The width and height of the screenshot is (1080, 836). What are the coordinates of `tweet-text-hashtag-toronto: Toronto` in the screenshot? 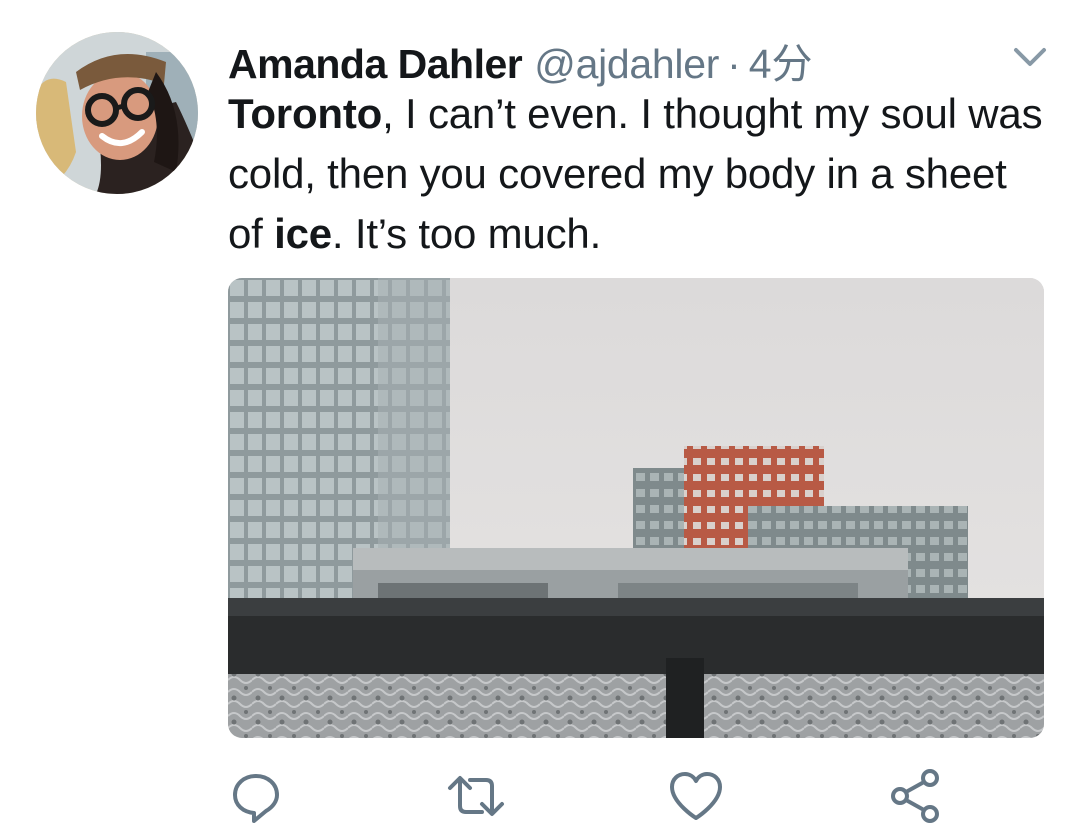 It's located at (305, 113).